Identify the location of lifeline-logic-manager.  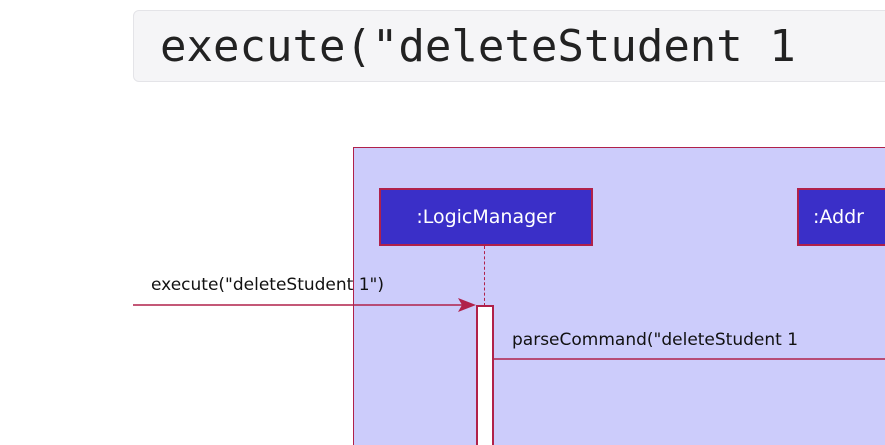
(484, 276).